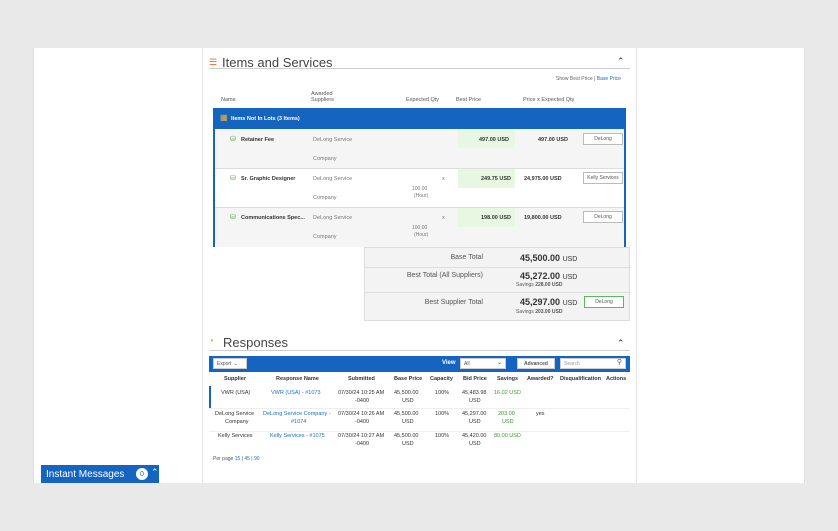 The width and height of the screenshot is (838, 531). Describe the element at coordinates (553, 140) in the screenshot. I see `item-total: 497.00 USD` at that location.